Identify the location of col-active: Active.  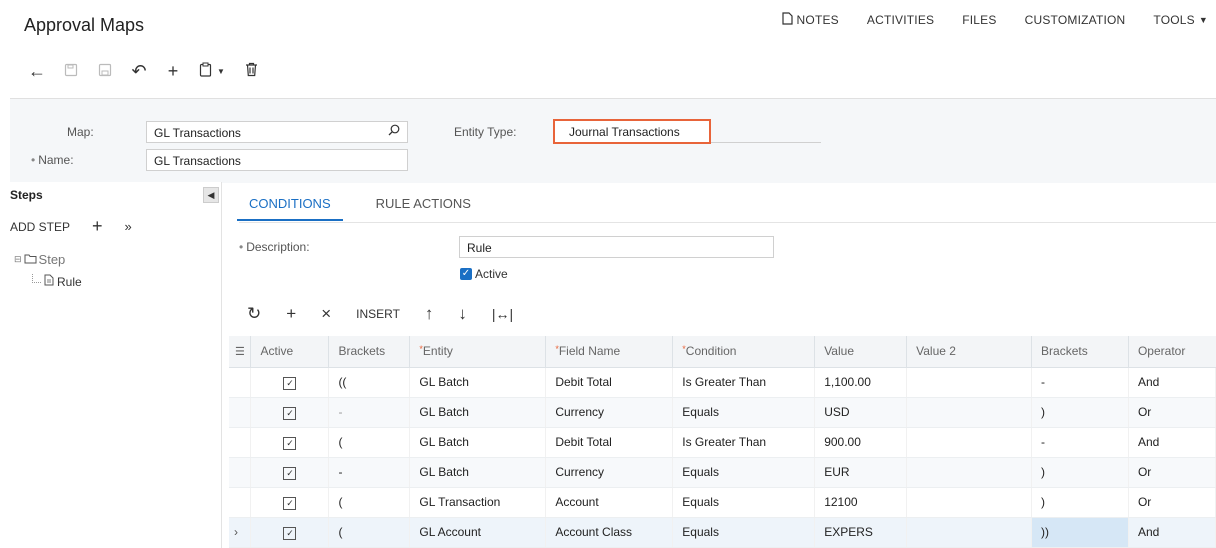
(290, 352).